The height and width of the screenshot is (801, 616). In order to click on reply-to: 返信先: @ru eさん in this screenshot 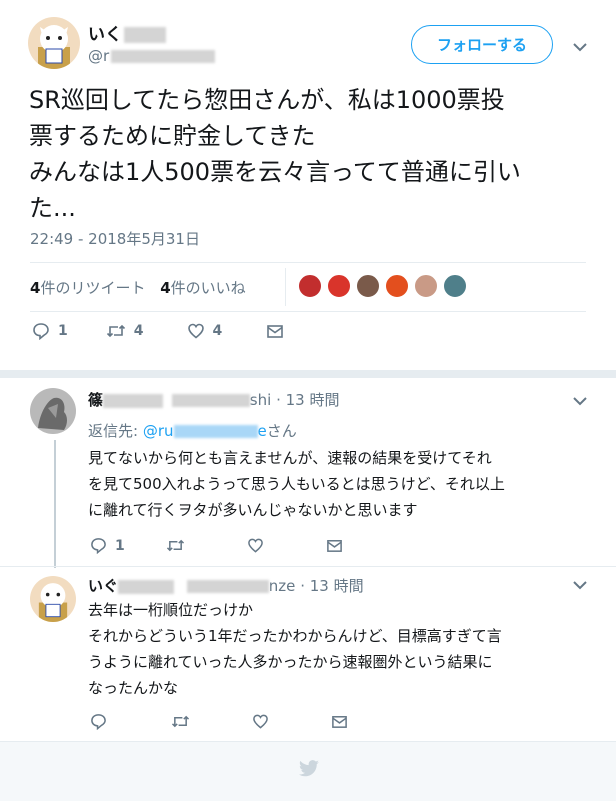, I will do `click(192, 431)`.